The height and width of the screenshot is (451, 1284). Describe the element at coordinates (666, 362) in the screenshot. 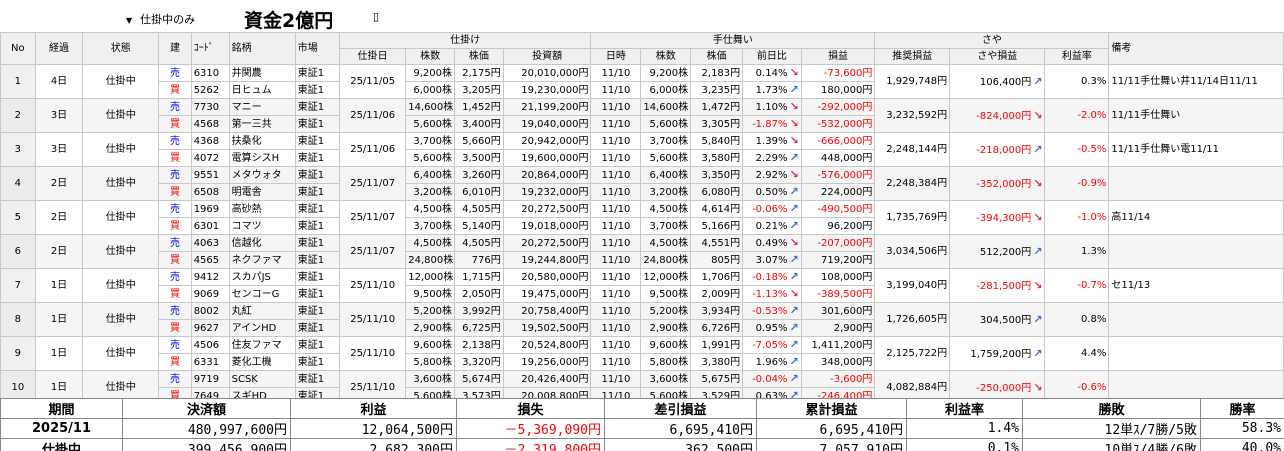

I see `close-shares-cell: 5,800株` at that location.